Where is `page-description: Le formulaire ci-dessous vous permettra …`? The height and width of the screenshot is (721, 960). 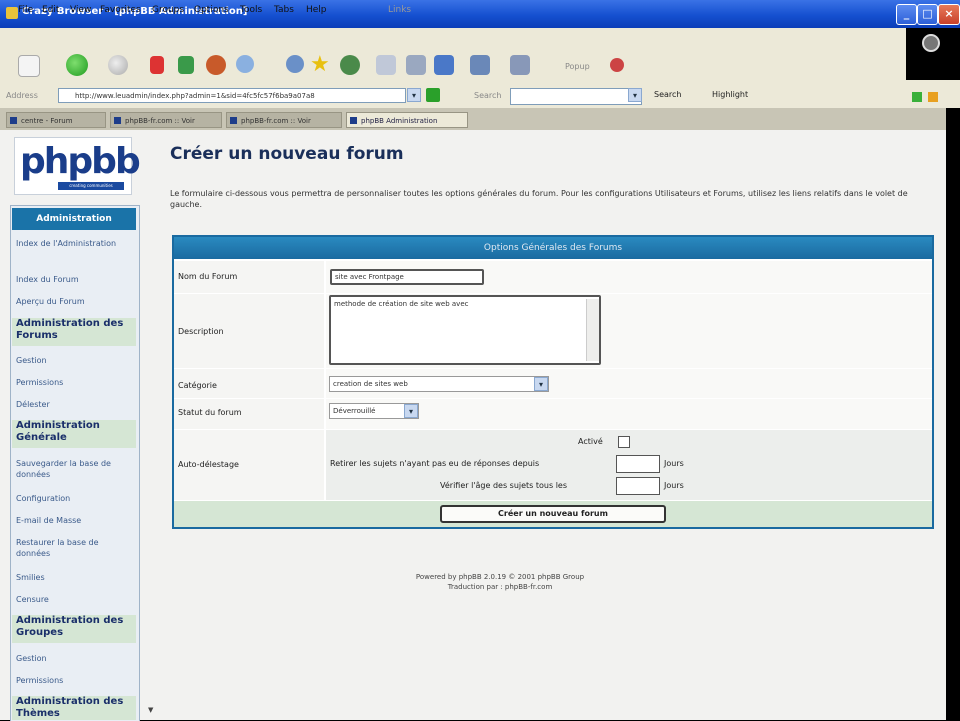
page-description: Le formulaire ci-dessous vous permettra … is located at coordinates (539, 199).